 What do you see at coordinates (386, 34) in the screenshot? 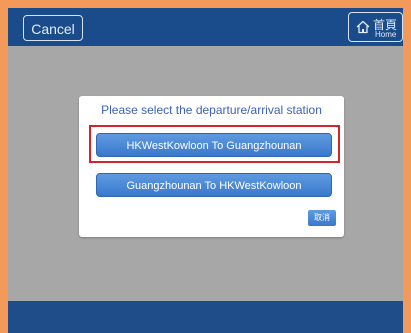
I see `home-label-english: Home` at bounding box center [386, 34].